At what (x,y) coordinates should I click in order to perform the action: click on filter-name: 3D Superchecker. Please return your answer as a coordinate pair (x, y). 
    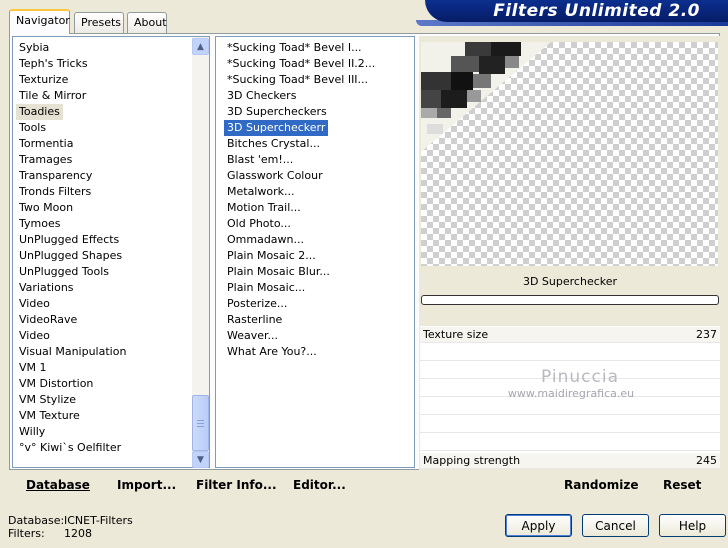
    Looking at the image, I should click on (570, 281).